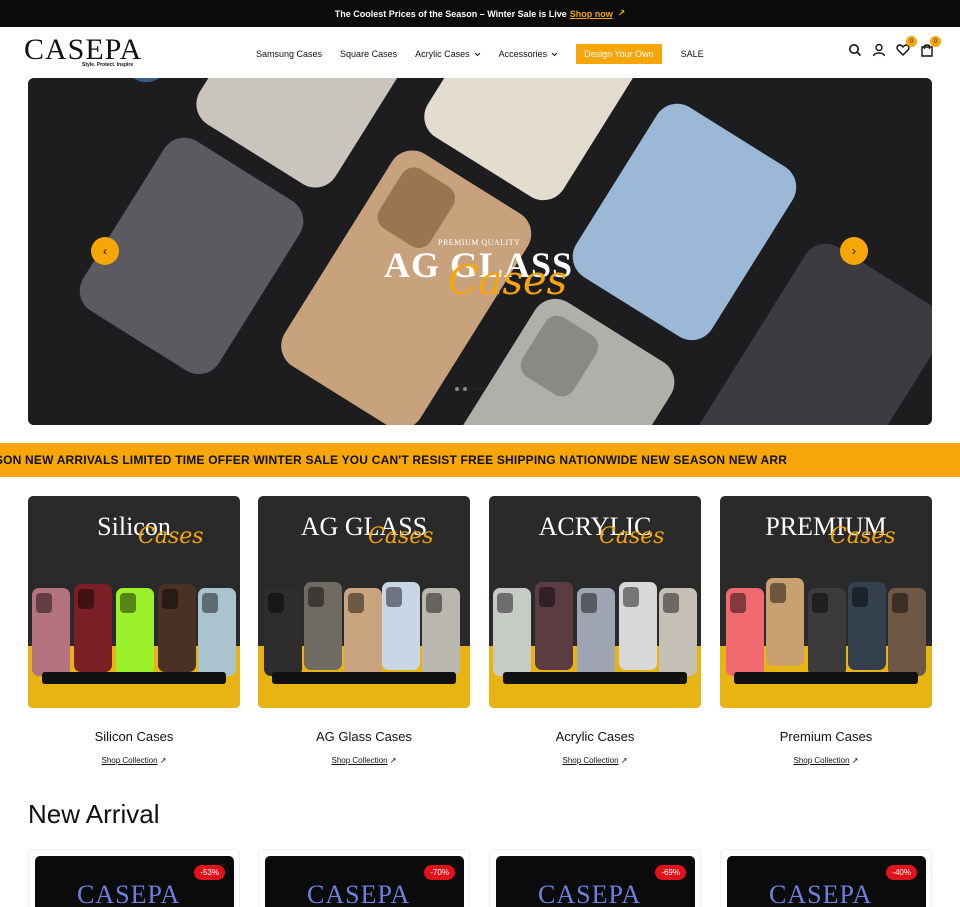 The image size is (960, 907). I want to click on nav-accessories-label: Accessories, so click(523, 54).